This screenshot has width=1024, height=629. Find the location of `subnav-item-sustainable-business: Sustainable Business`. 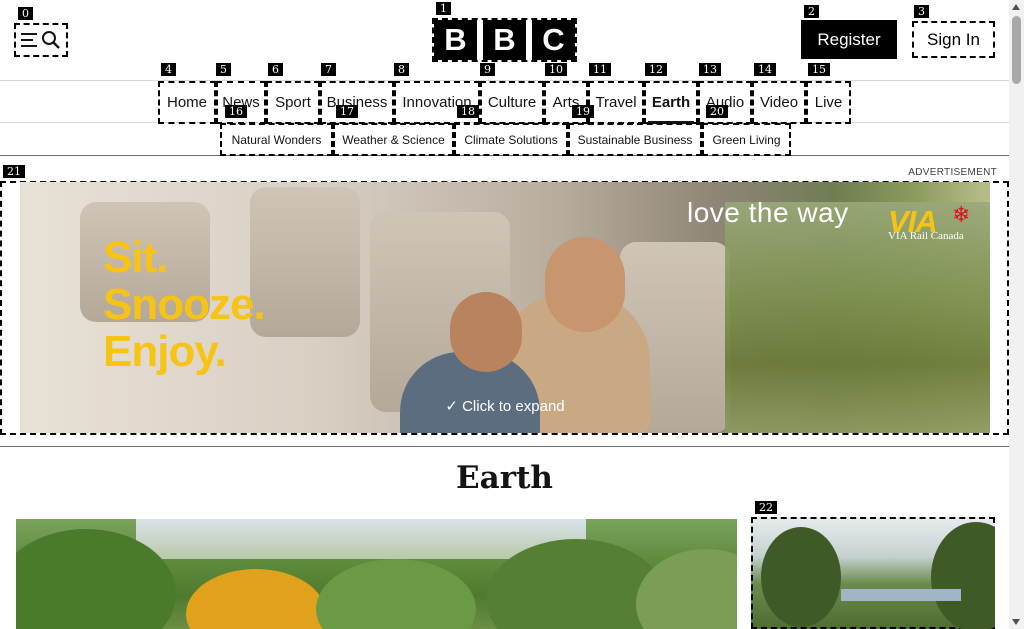

subnav-item-sustainable-business: Sustainable Business is located at coordinates (635, 139).